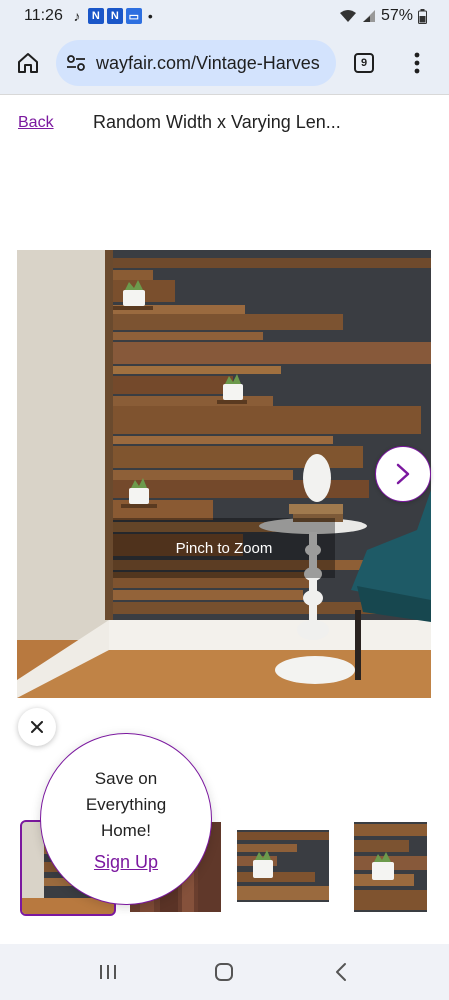 This screenshot has height=1000, width=449. I want to click on home-circle-icon, so click(224, 972).